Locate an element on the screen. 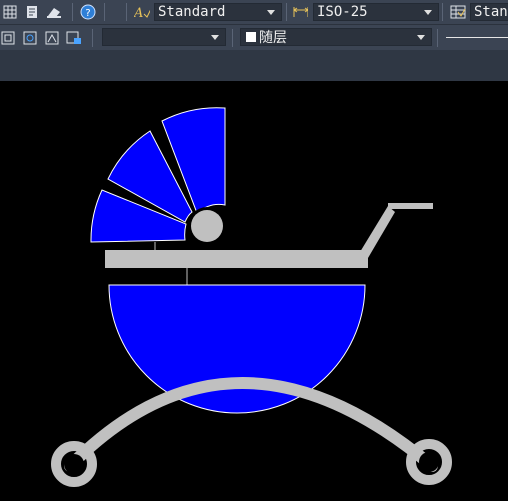 This screenshot has width=508, height=501. circle-viewport-icon is located at coordinates (30, 38).